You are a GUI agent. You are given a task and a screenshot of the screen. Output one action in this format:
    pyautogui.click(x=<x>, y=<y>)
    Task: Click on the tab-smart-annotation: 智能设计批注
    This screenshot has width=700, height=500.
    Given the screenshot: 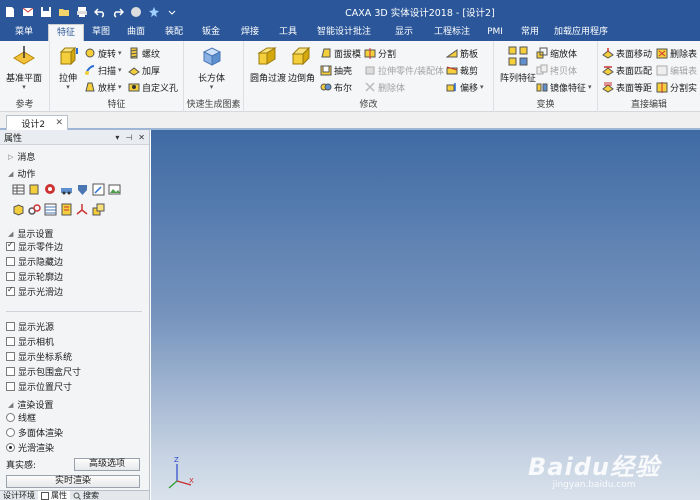 What is the action you would take?
    pyautogui.click(x=344, y=32)
    